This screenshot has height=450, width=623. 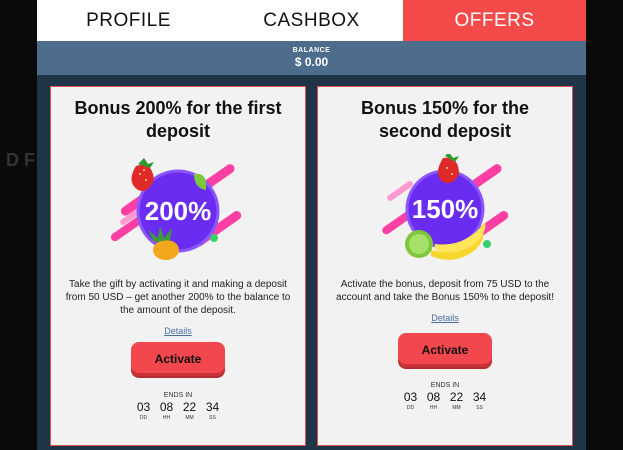 I want to click on badge-text: 200%, so click(x=178, y=211).